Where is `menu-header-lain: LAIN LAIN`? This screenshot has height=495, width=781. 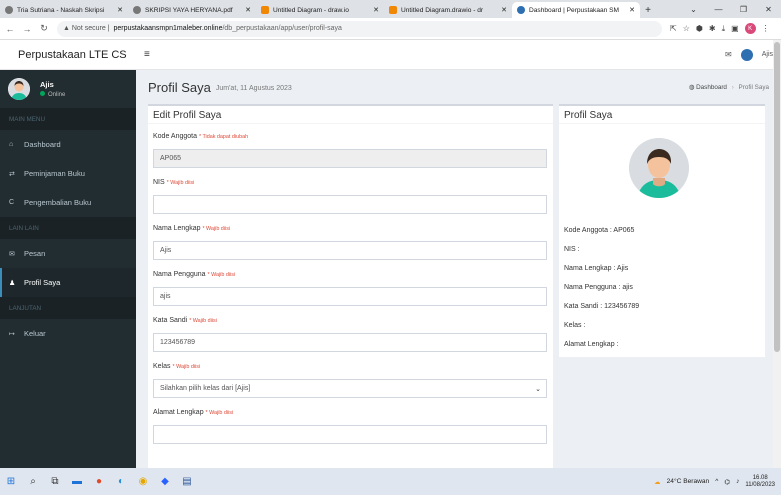 menu-header-lain: LAIN LAIN is located at coordinates (68, 228).